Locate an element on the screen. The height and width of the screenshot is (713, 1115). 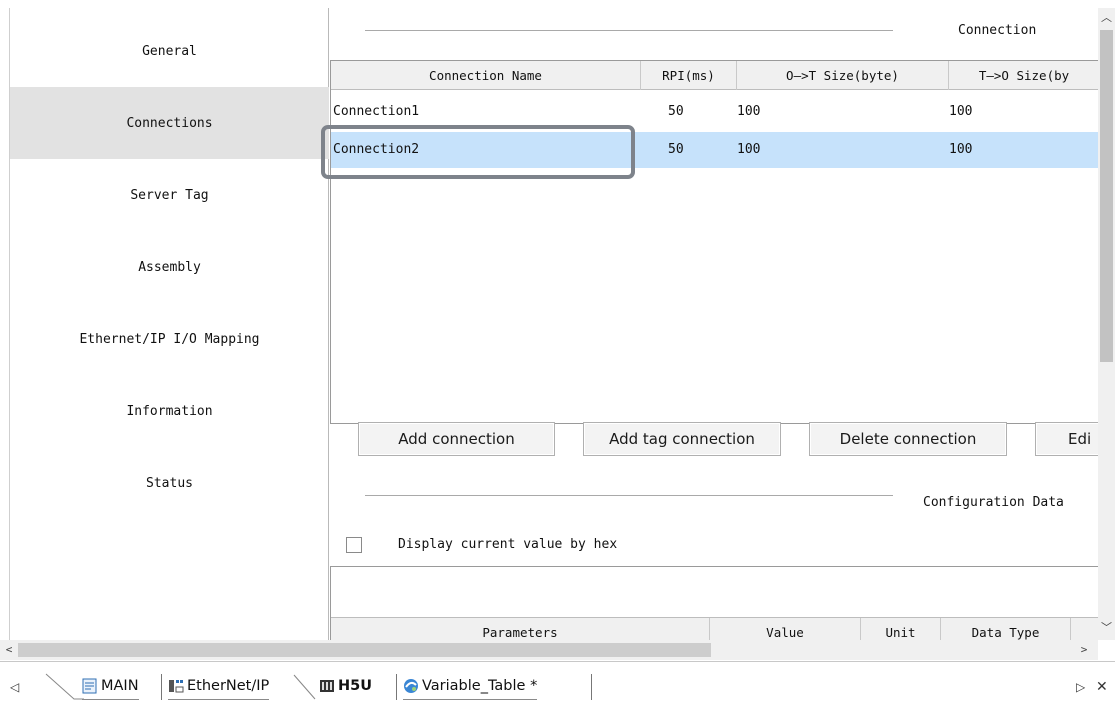
column-header-data-type: Data Type is located at coordinates (1006, 629).